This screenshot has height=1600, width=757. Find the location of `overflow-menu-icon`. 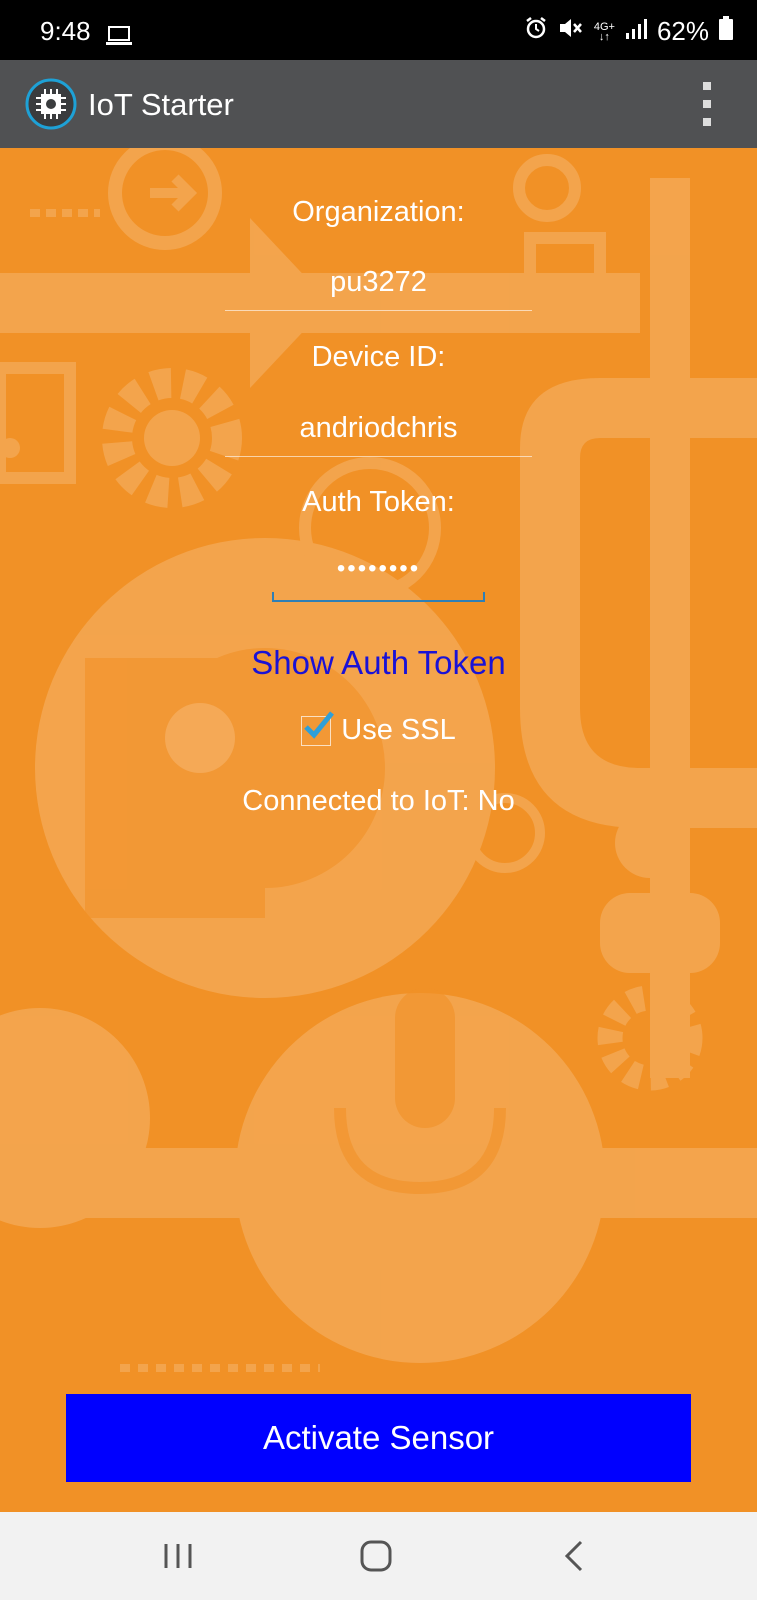

overflow-menu-icon is located at coordinates (707, 104).